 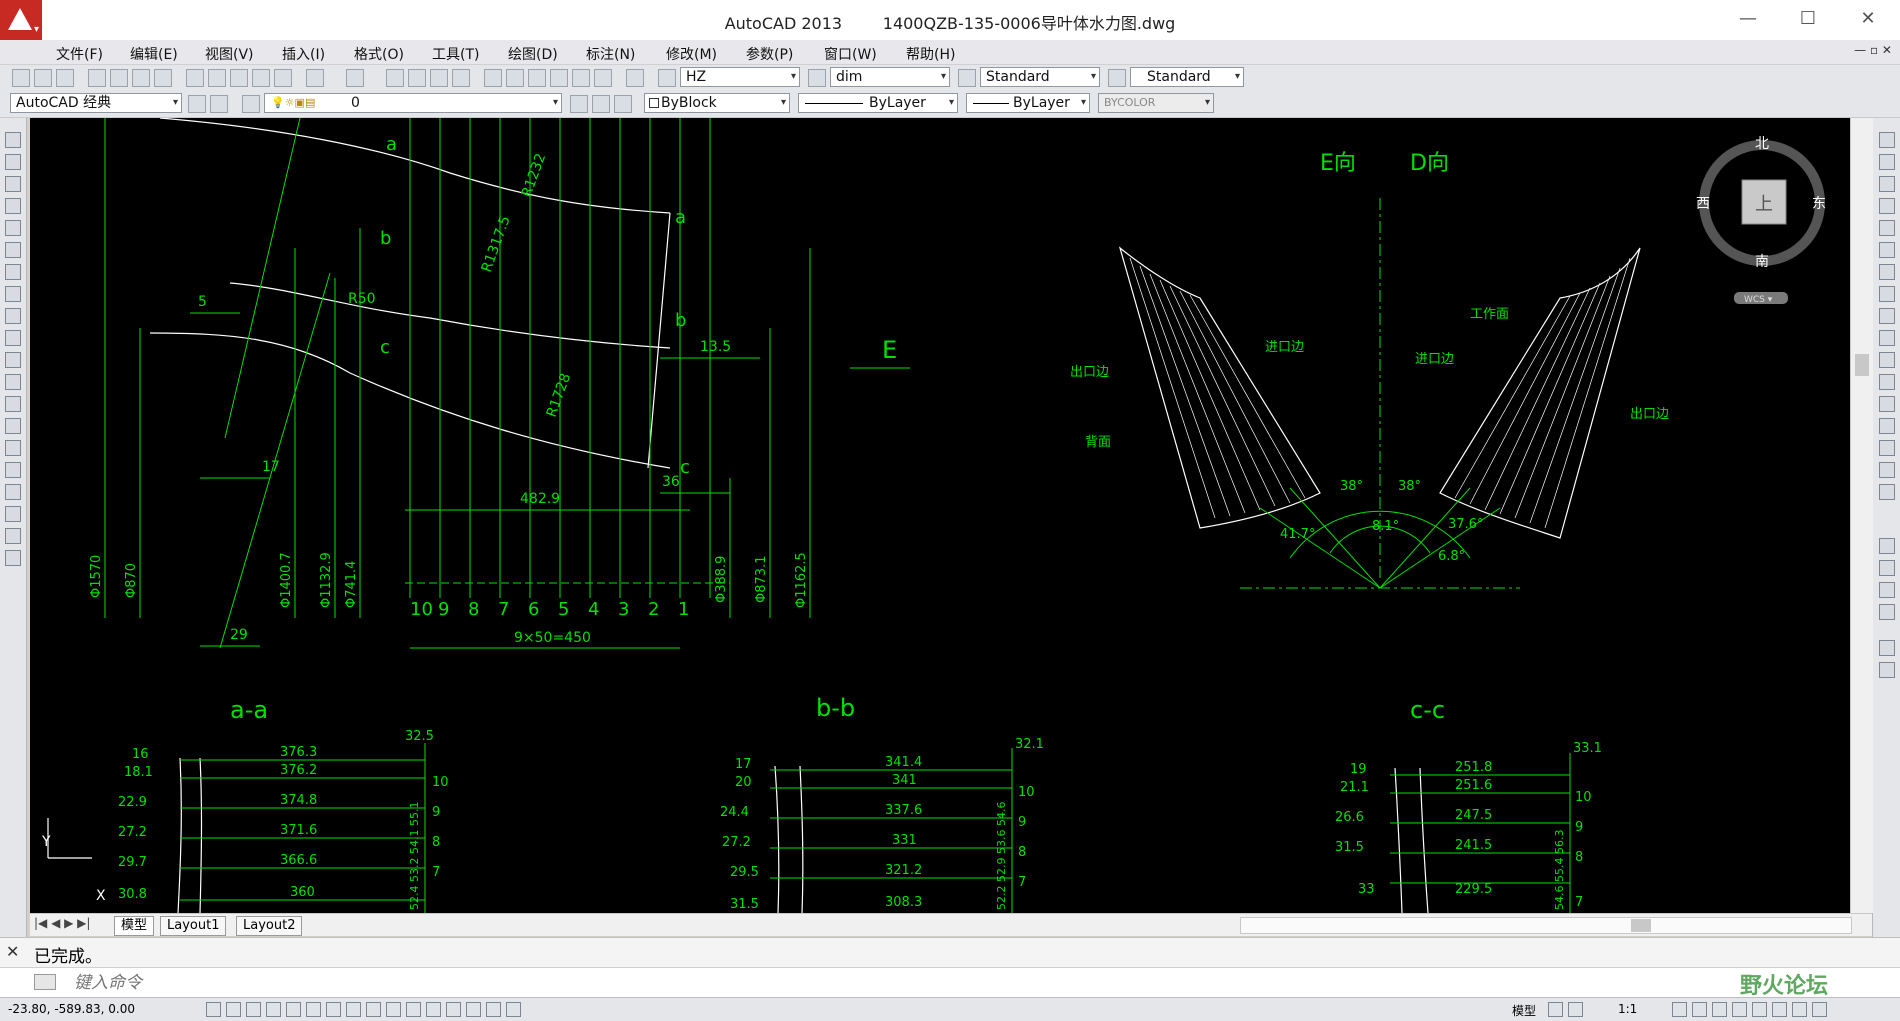 What do you see at coordinates (1739, 1009) in the screenshot?
I see `lock-icon` at bounding box center [1739, 1009].